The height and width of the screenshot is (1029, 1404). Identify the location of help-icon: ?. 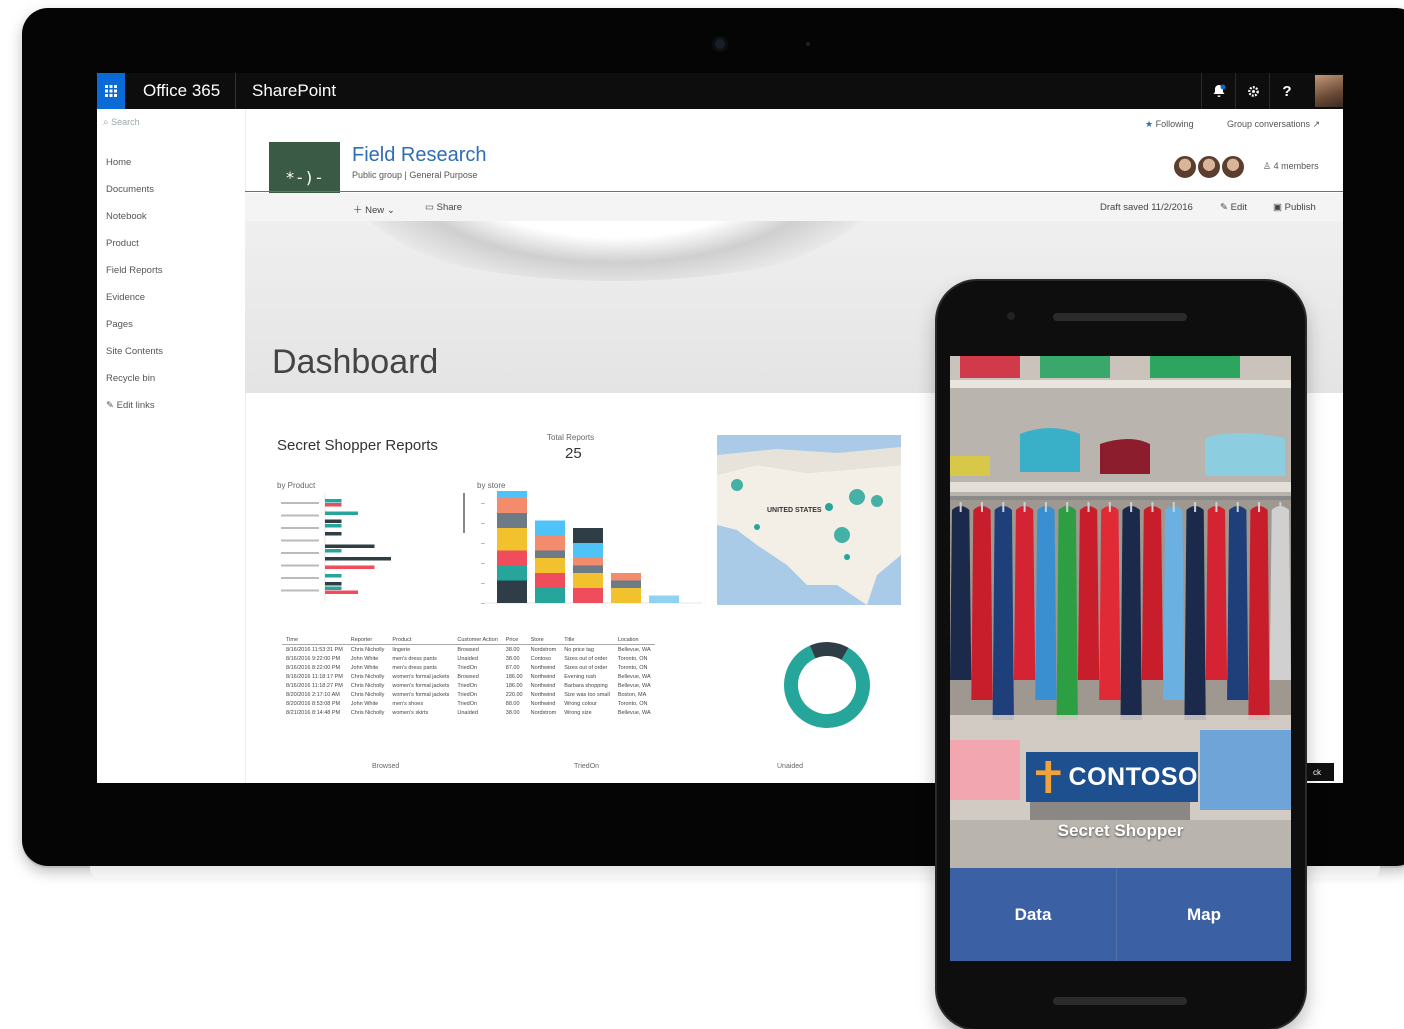
(1286, 91).